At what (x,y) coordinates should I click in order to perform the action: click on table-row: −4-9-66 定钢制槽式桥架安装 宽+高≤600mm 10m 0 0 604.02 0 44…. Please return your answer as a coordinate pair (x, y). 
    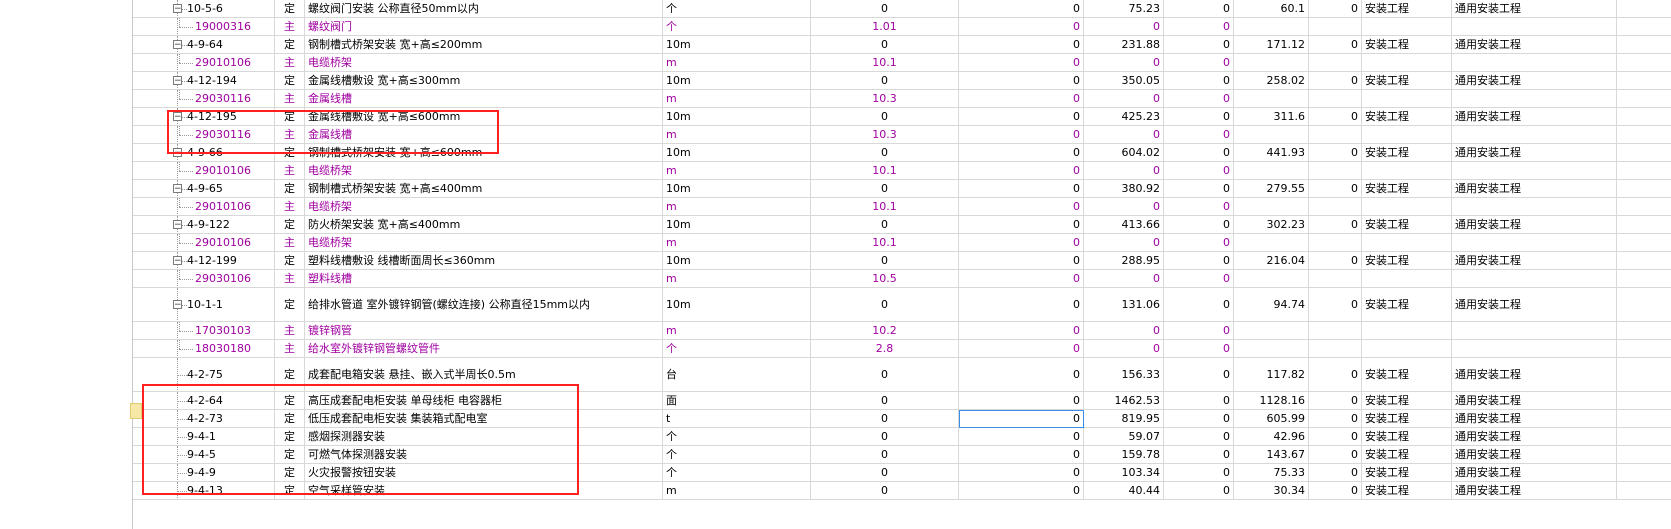
    Looking at the image, I should click on (902, 153).